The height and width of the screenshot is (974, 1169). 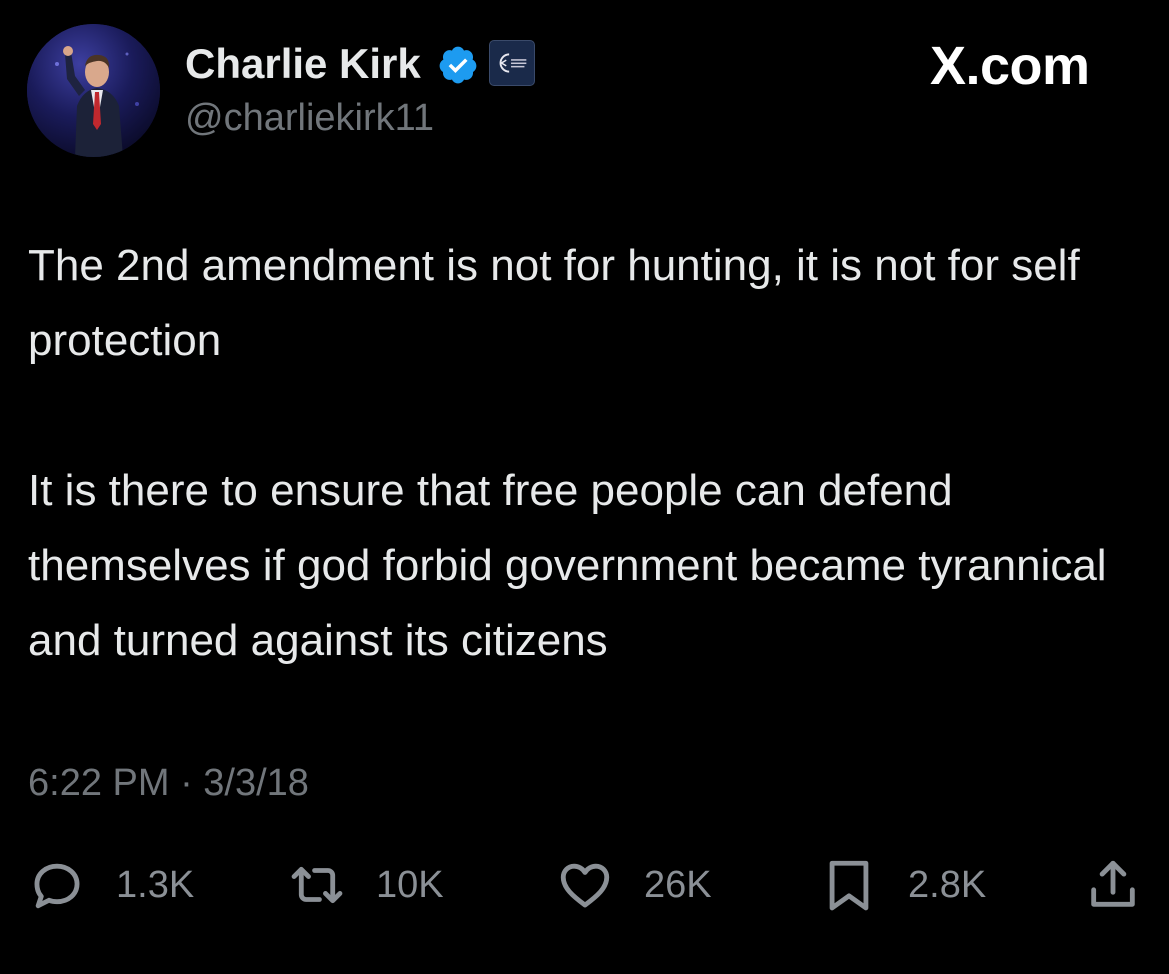 What do you see at coordinates (903, 885) in the screenshot?
I see `bookmark-button: 2.8K` at bounding box center [903, 885].